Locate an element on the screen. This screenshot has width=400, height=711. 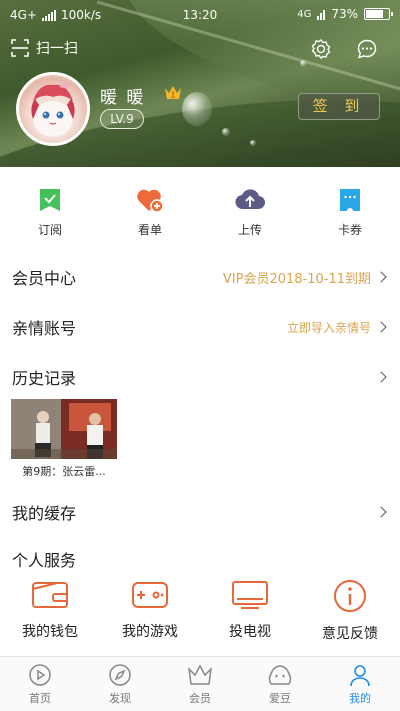
quick-action-watchlist: 看单 is located at coordinates (150, 209).